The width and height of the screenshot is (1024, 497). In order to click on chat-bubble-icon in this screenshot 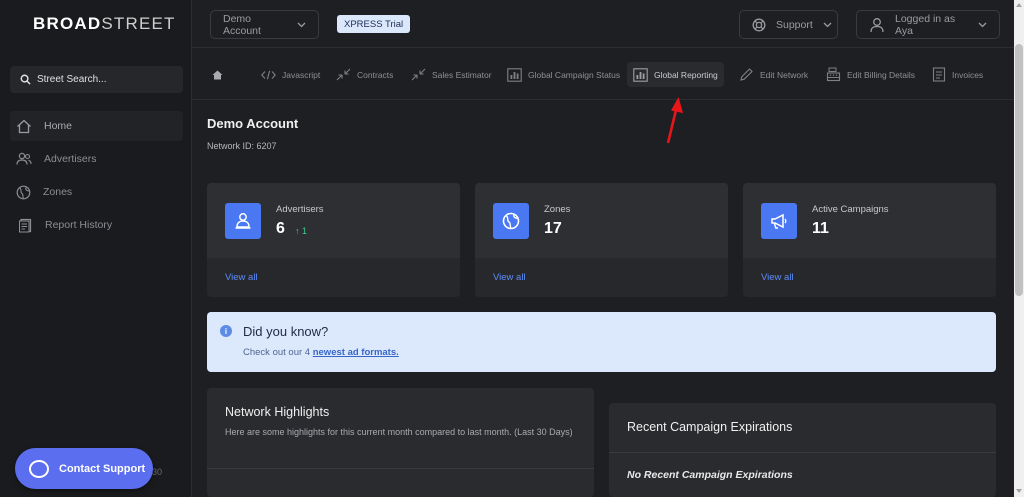, I will do `click(39, 468)`.